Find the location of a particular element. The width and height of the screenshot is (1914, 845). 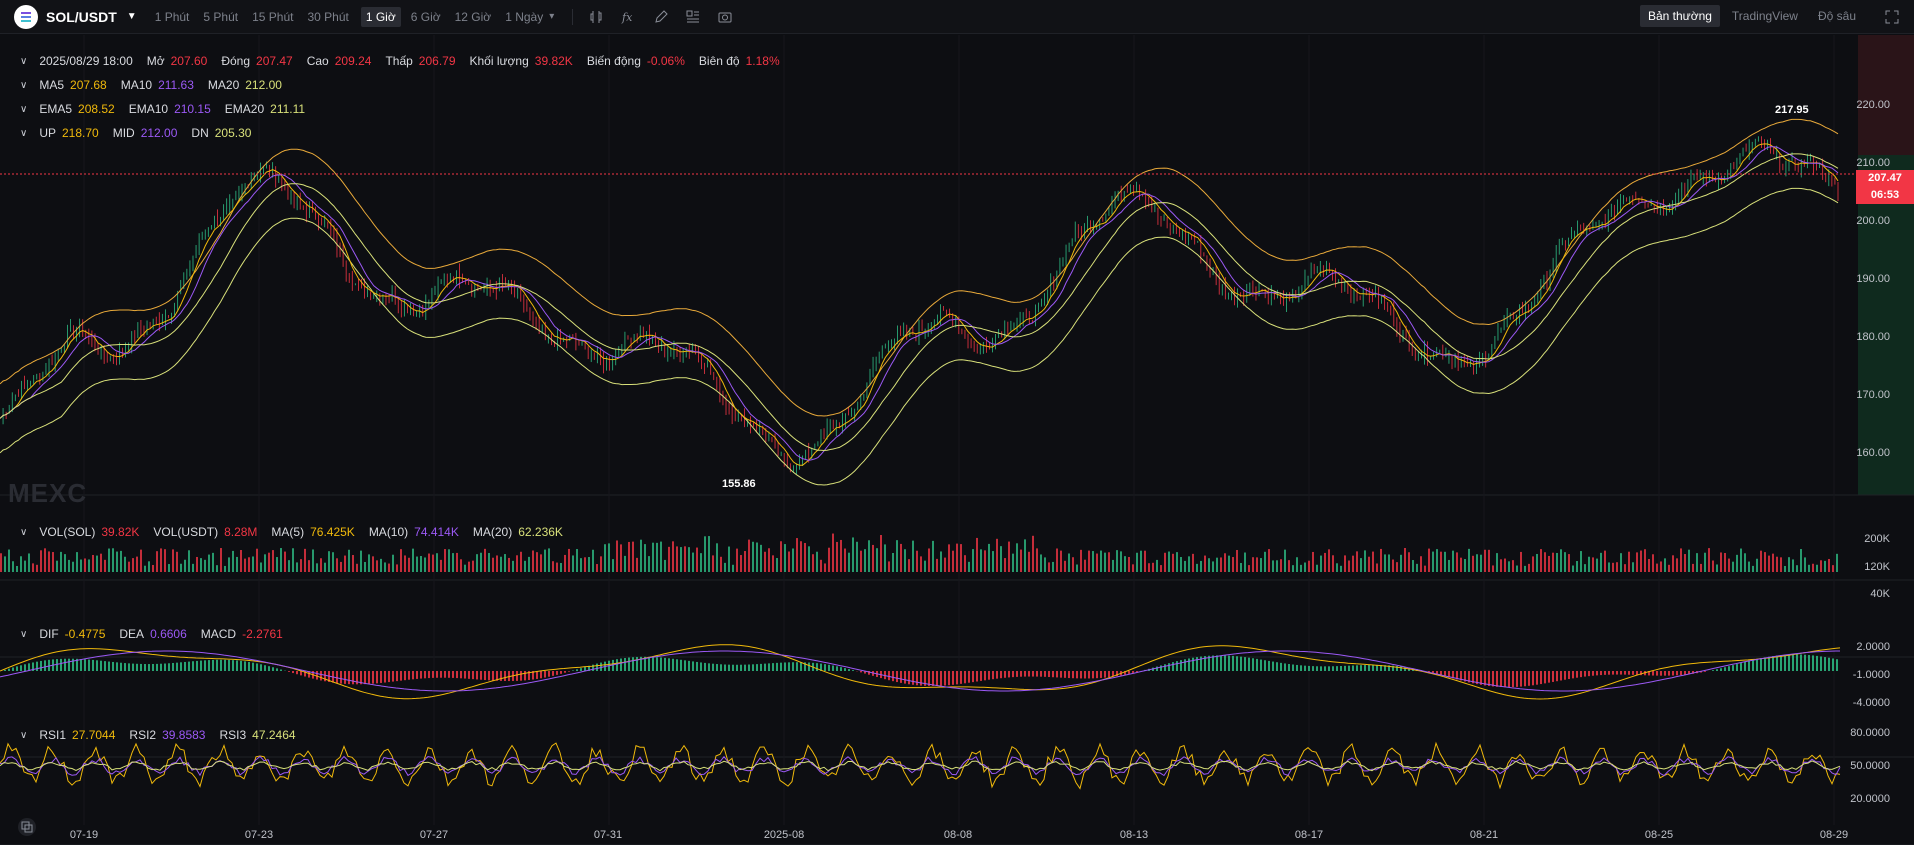

tf-30m: 30 Phút is located at coordinates (327, 17).